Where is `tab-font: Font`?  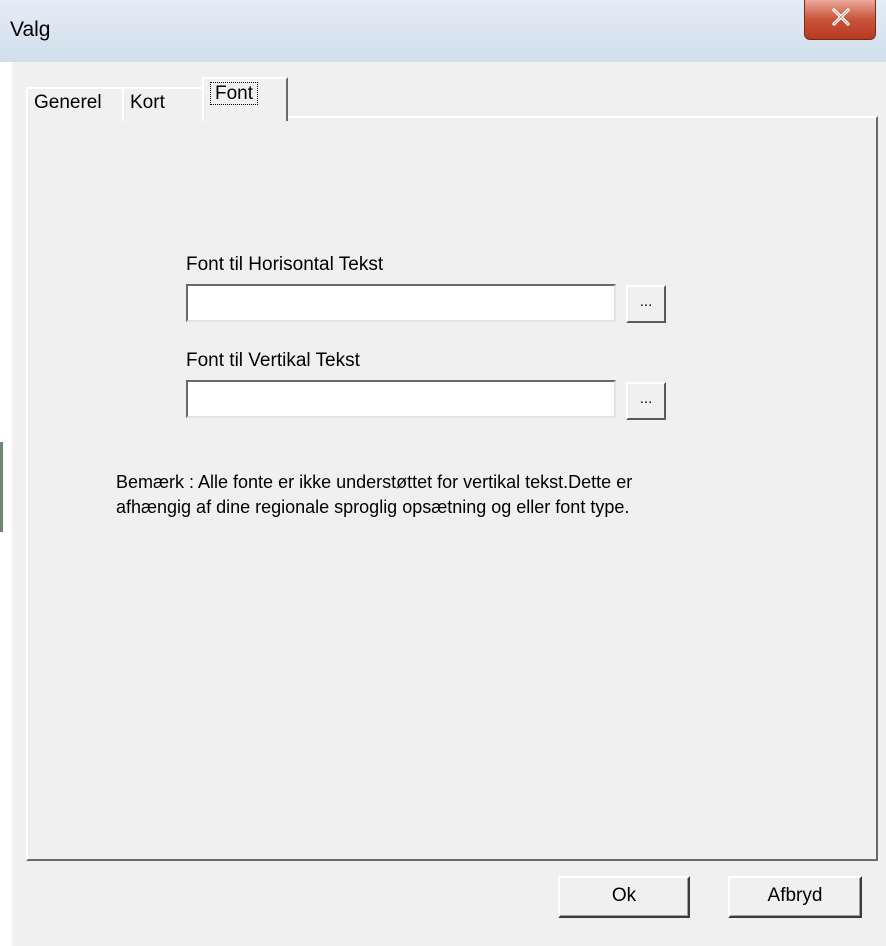
tab-font: Font is located at coordinates (245, 99).